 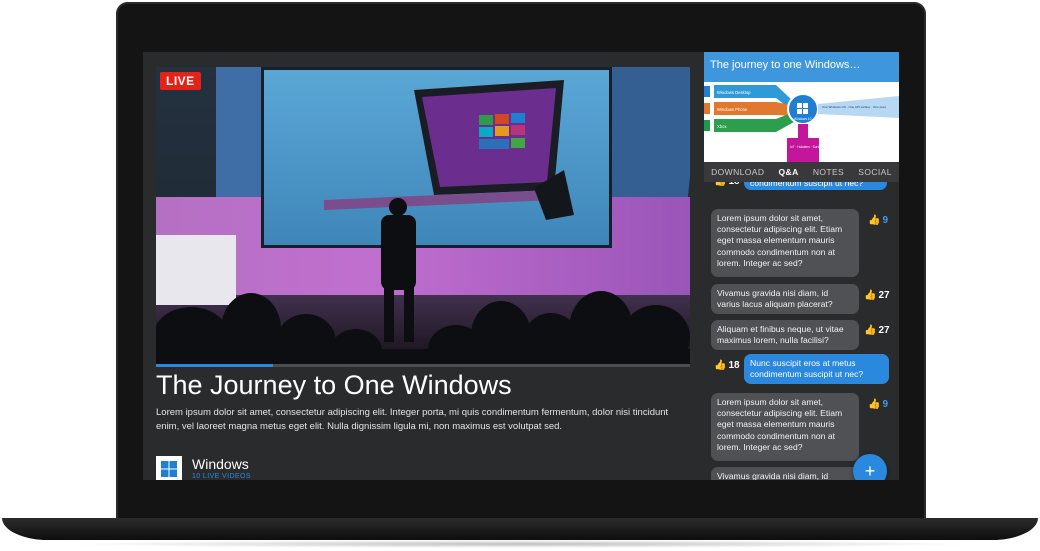 I want to click on laptop-base, so click(x=520, y=529).